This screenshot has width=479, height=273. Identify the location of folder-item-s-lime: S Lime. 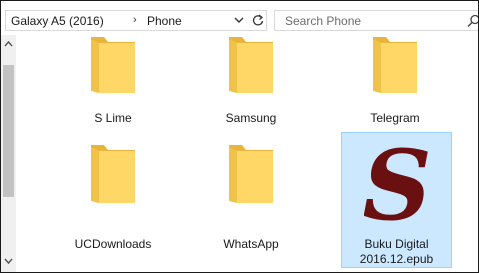
(113, 85).